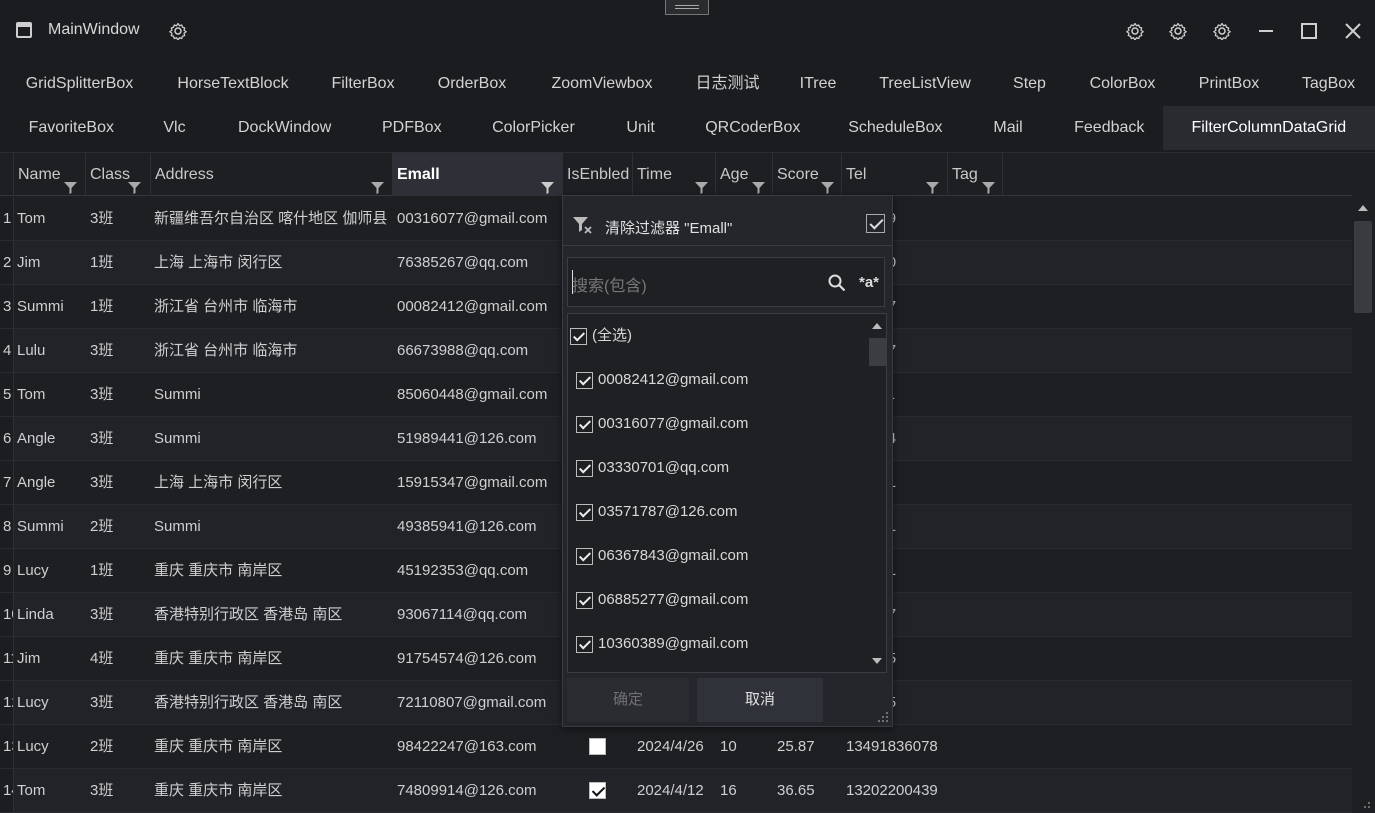  What do you see at coordinates (178, 31) in the screenshot?
I see `settings-gear-icon` at bounding box center [178, 31].